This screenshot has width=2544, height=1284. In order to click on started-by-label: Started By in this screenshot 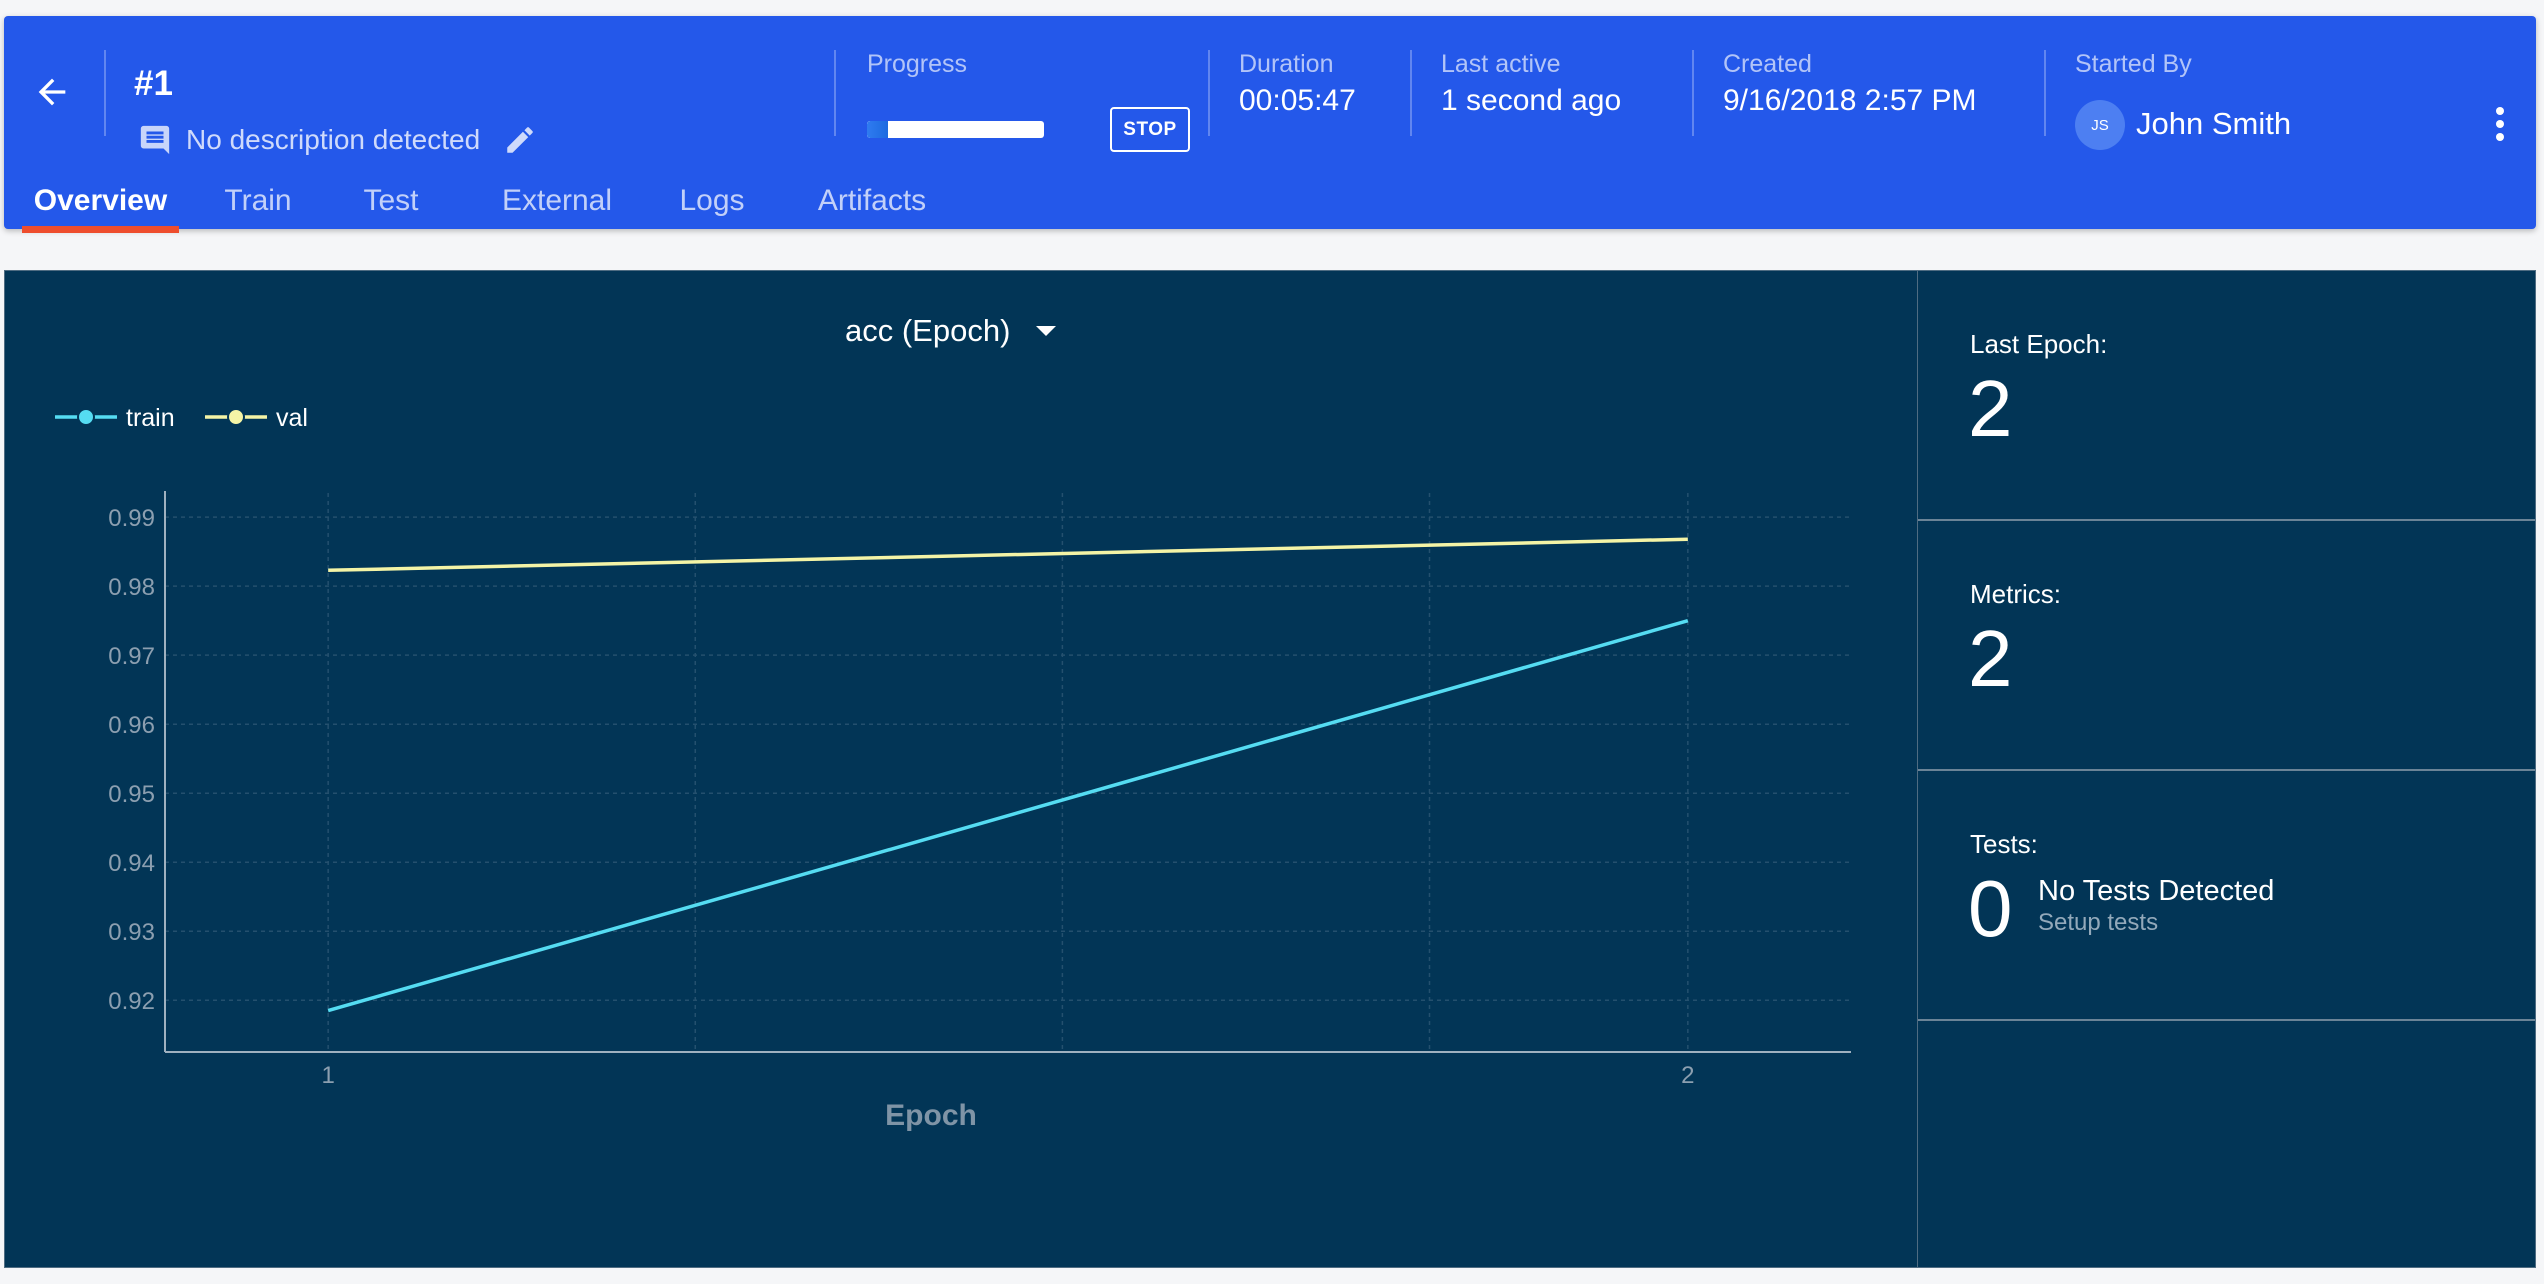, I will do `click(2133, 64)`.